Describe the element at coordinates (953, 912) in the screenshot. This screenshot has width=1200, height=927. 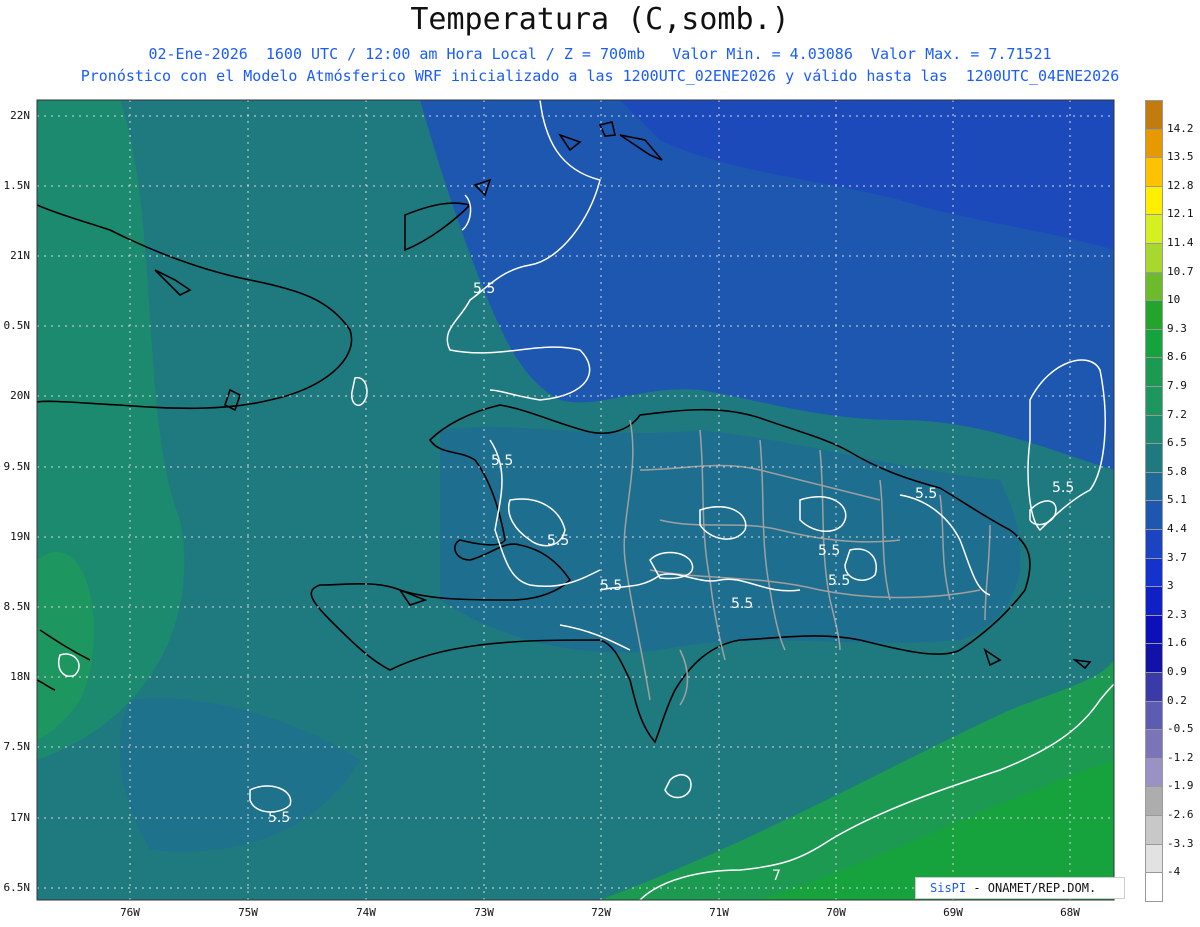
I see `lon-label: 69W` at that location.